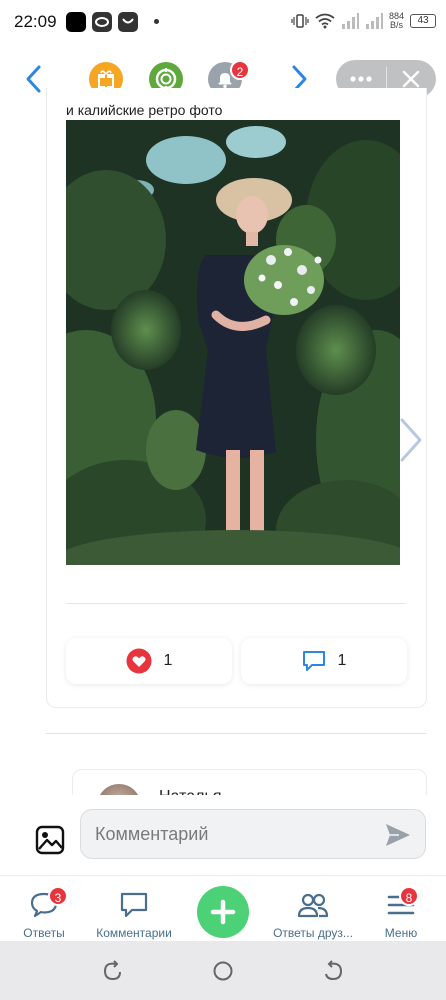 The image size is (446, 1000). What do you see at coordinates (112, 971) in the screenshot?
I see `recents-icon` at bounding box center [112, 971].